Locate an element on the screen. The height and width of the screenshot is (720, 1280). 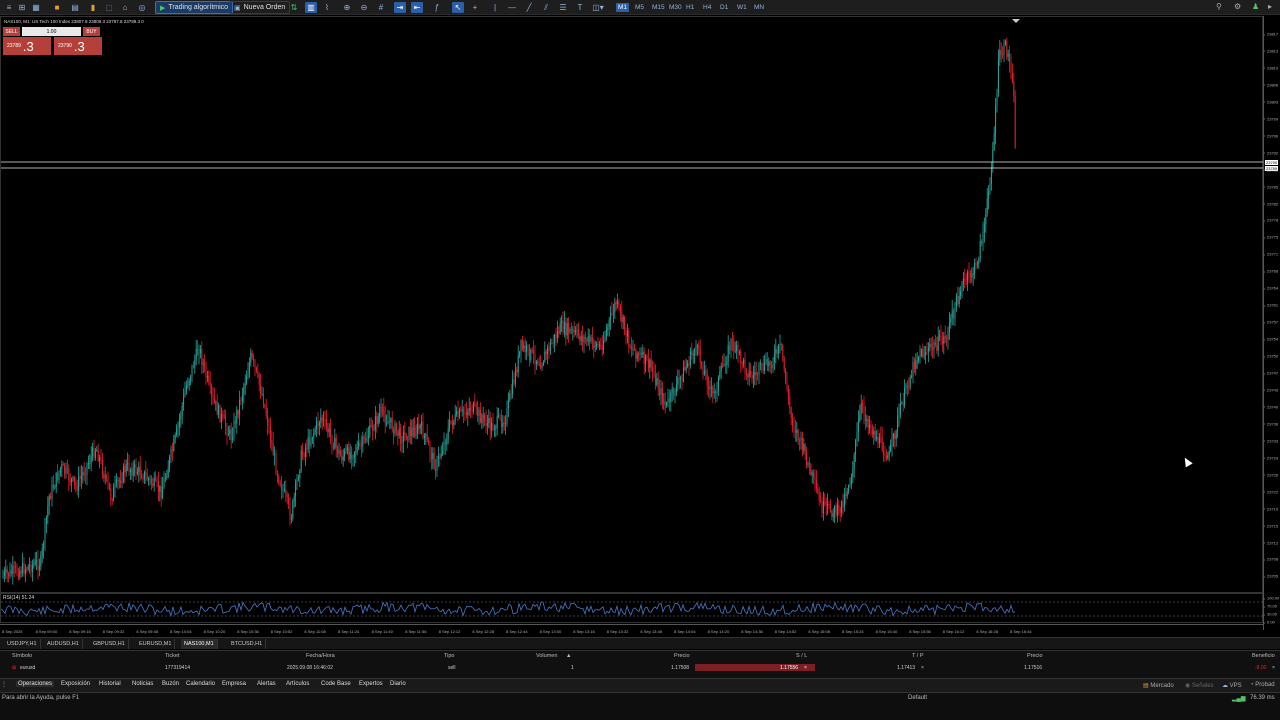
crosshair-icon: + is located at coordinates (475, 7).